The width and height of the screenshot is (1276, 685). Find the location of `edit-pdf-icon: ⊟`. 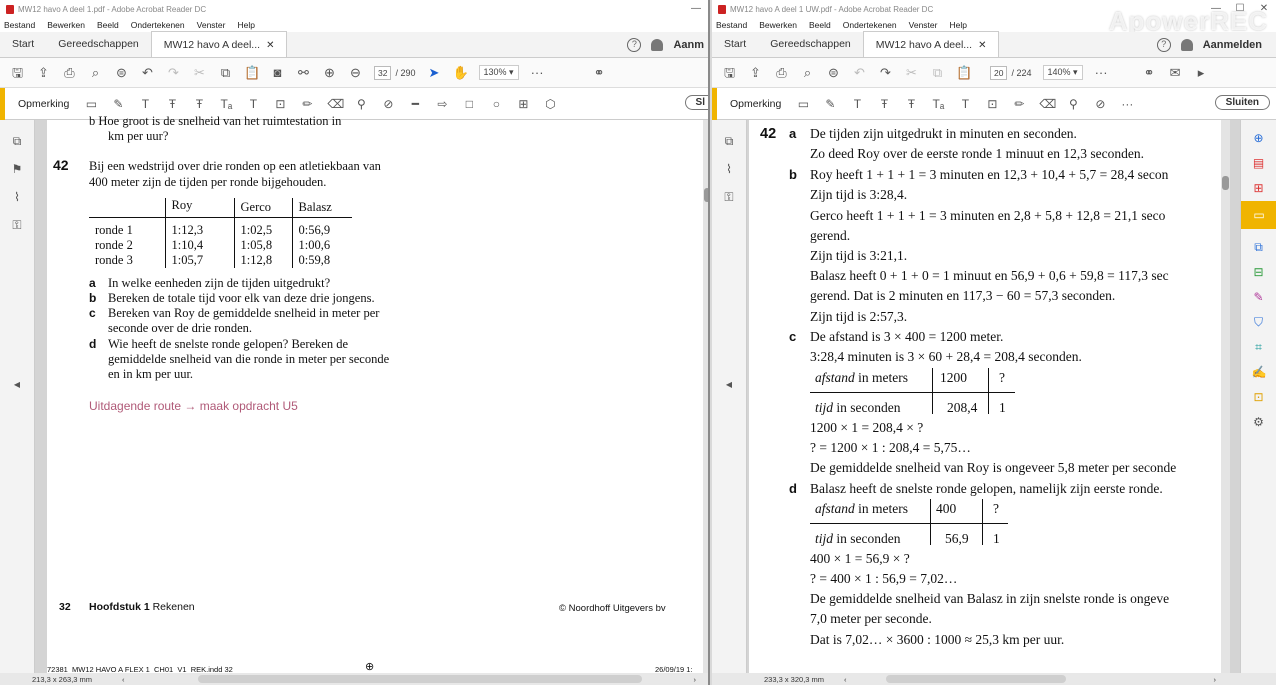

edit-pdf-icon: ⊟ is located at coordinates (1259, 272).